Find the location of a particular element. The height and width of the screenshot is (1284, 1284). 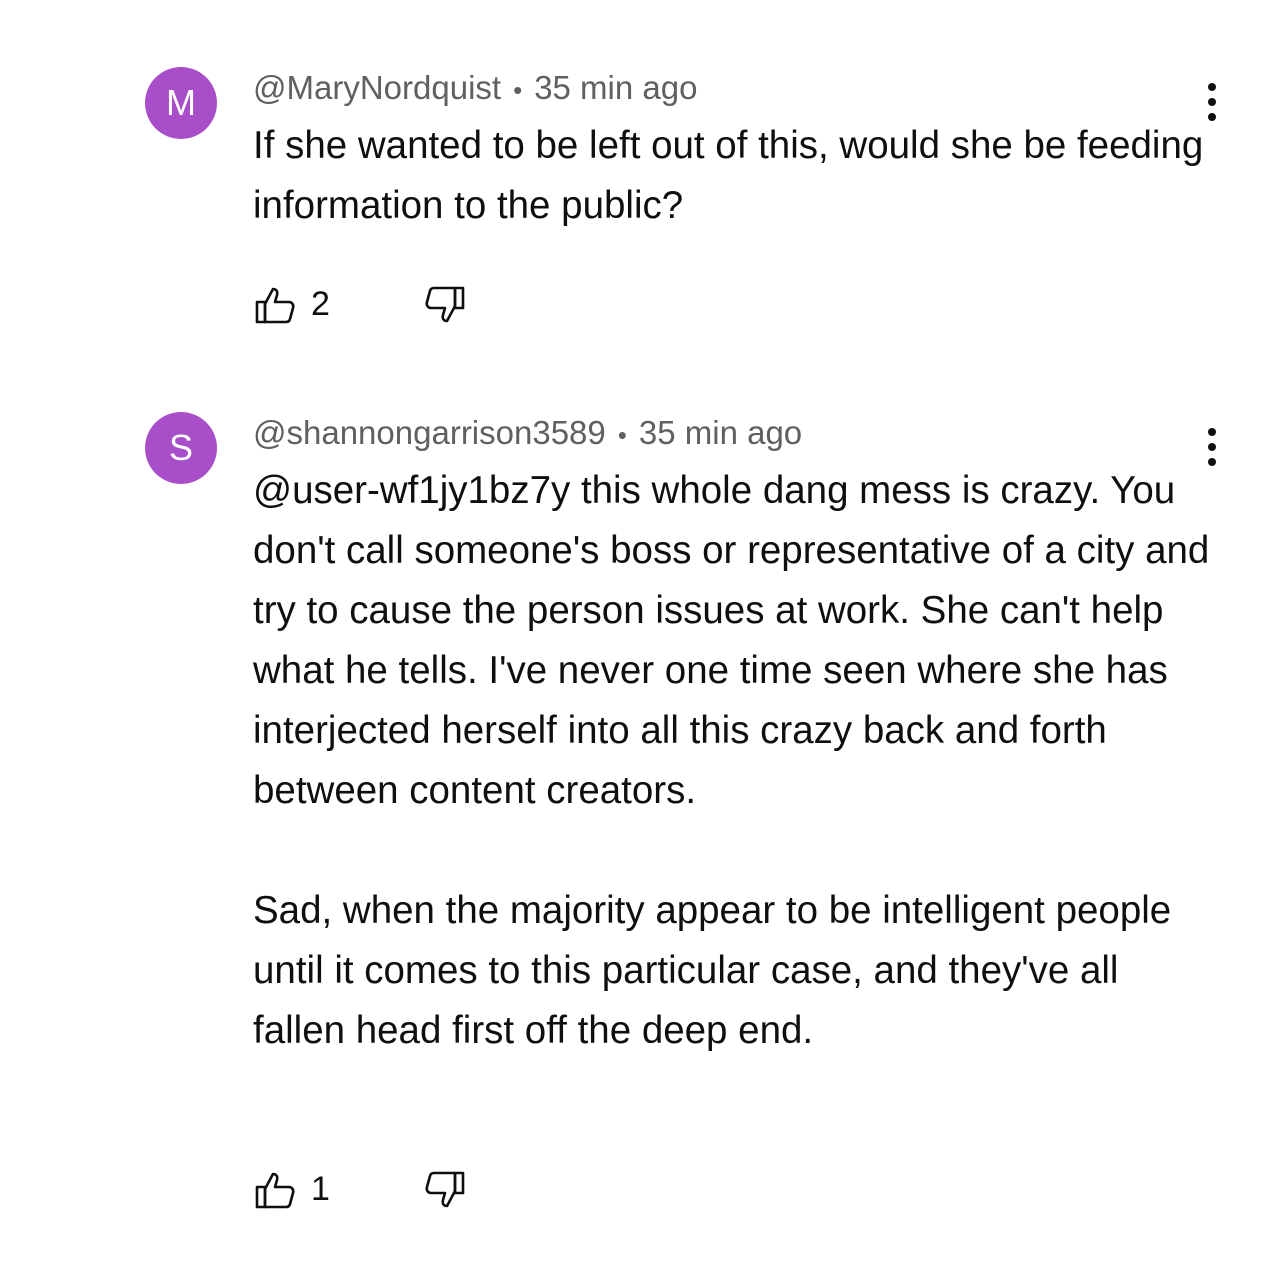

avatar: M is located at coordinates (181, 103).